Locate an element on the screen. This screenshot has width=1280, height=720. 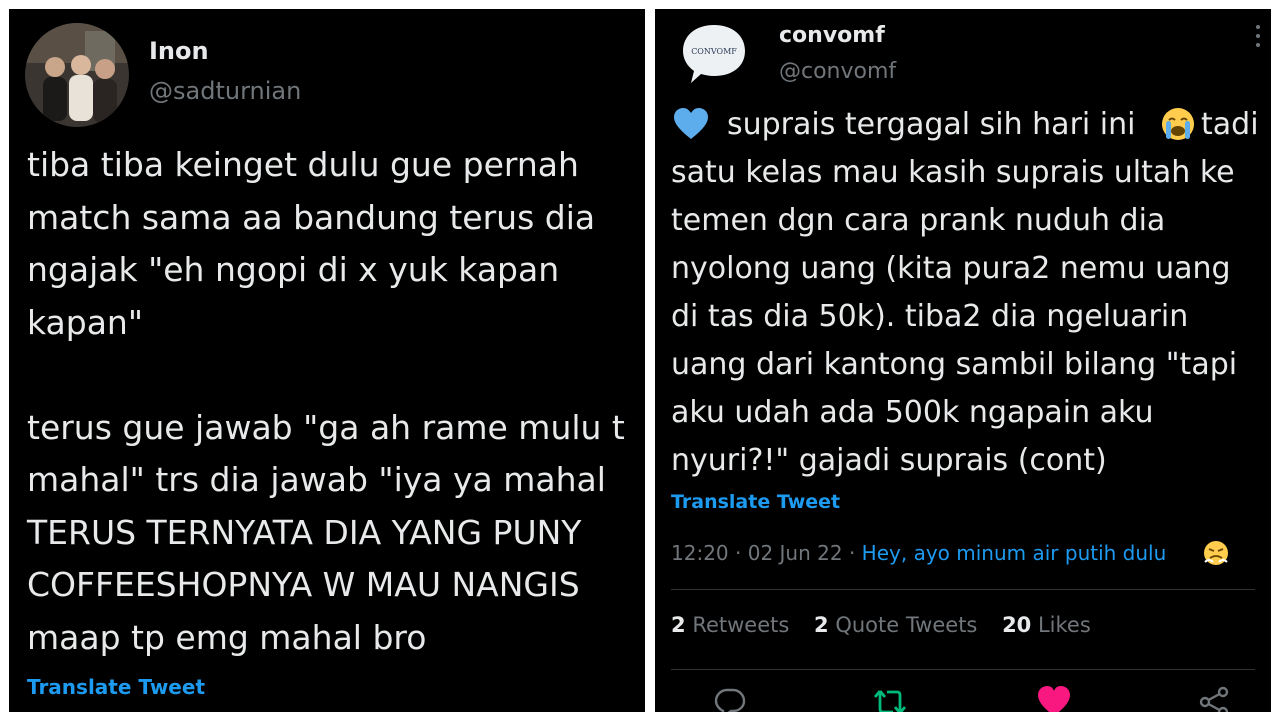
display-name: Inon is located at coordinates (179, 51).